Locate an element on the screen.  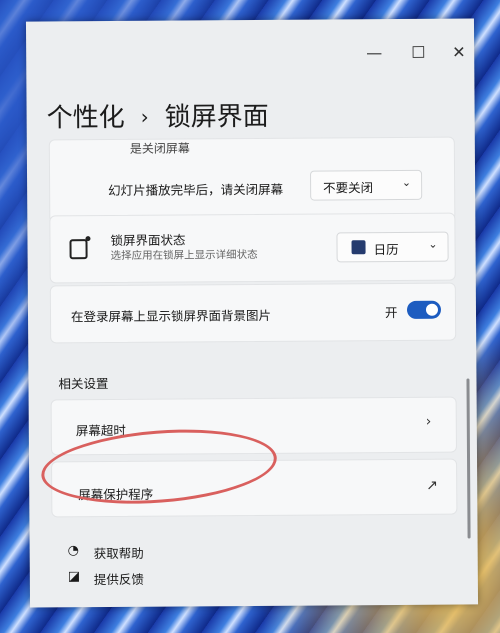
lock-status-description: 选择应用在锁屏上显示详细状态 is located at coordinates (184, 255).